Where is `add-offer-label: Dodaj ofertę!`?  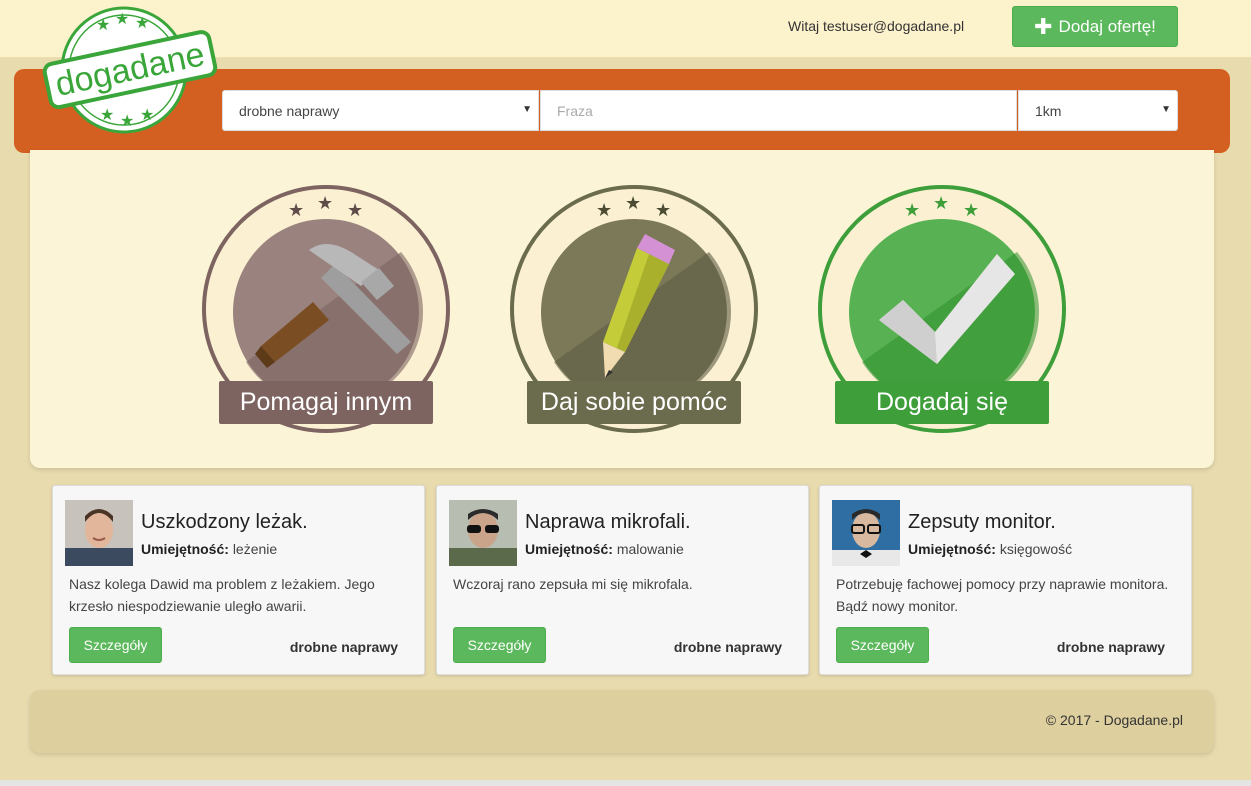 add-offer-label: Dodaj ofertę! is located at coordinates (1107, 26).